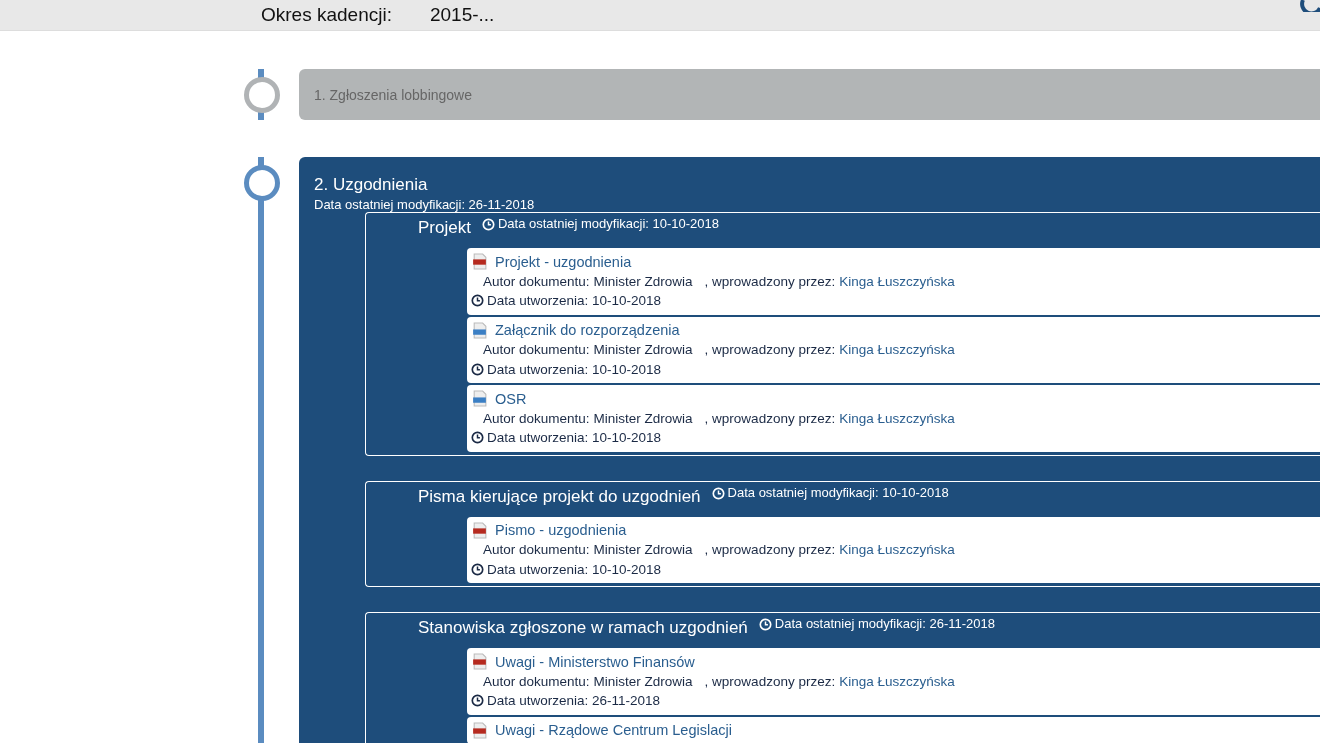  I want to click on section-title: Pisma kierujące projekt do uzgodnień, so click(559, 496).